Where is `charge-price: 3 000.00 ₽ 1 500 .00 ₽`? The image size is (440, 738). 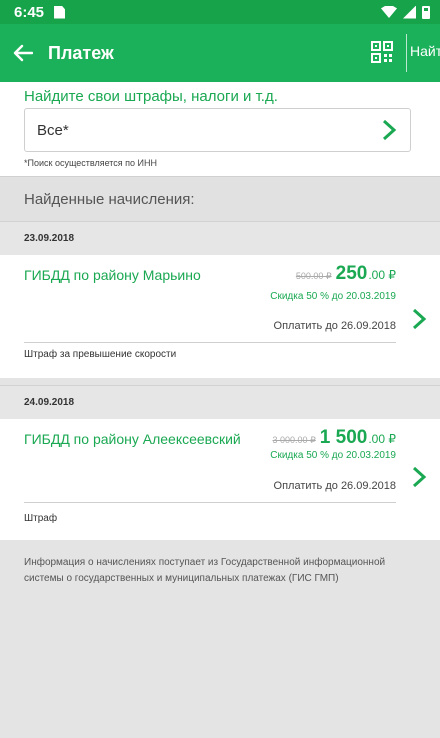 charge-price: 3 000.00 ₽ 1 500 .00 ₽ is located at coordinates (334, 438).